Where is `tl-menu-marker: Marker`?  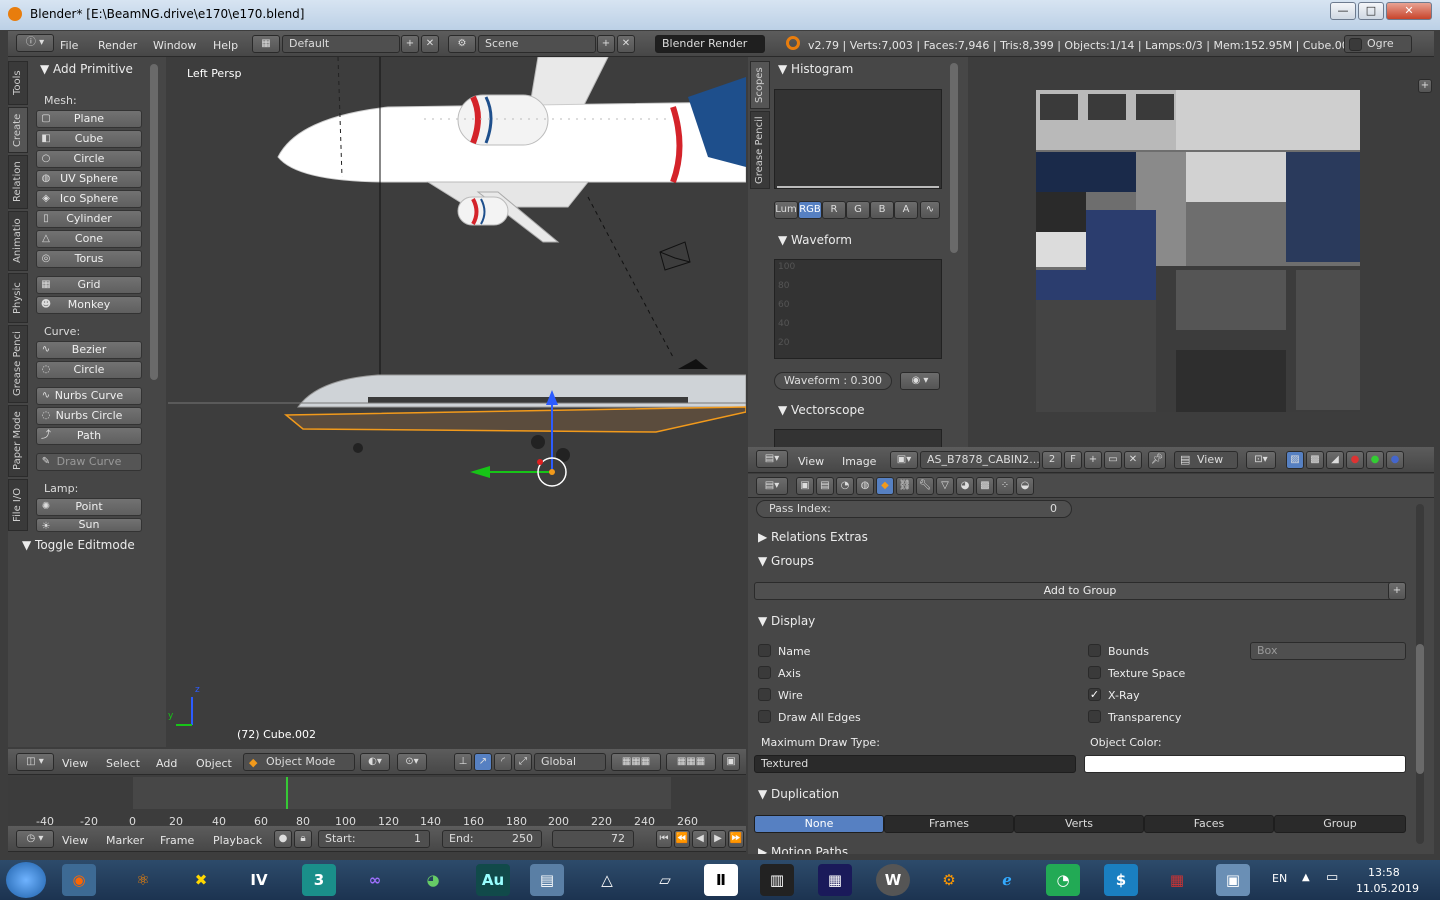 tl-menu-marker: Marker is located at coordinates (125, 840).